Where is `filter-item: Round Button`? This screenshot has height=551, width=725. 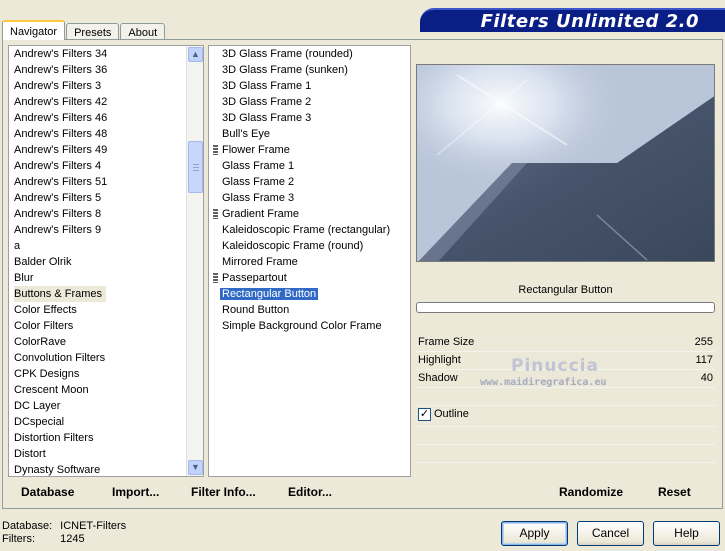
filter-item: Round Button is located at coordinates (309, 310).